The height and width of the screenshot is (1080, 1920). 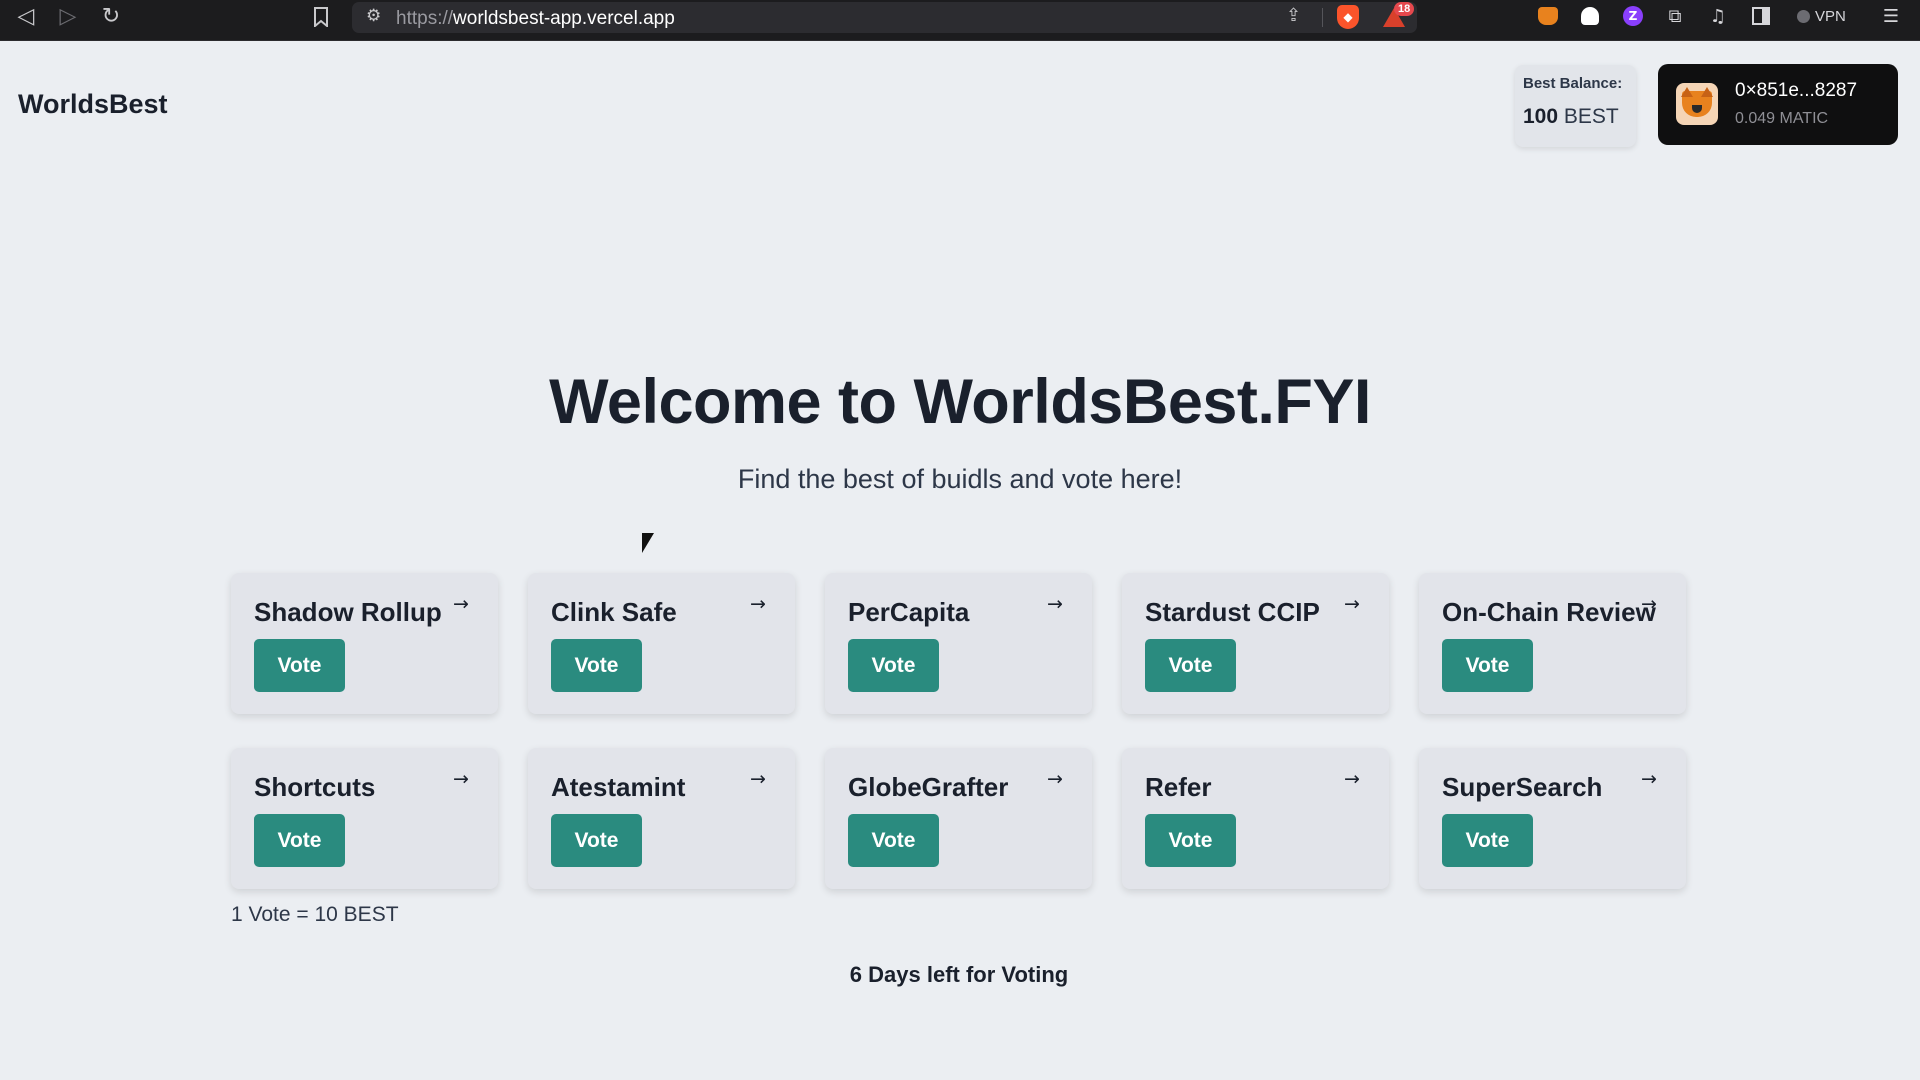 What do you see at coordinates (1548, 16) in the screenshot?
I see `metamask-extension-icon` at bounding box center [1548, 16].